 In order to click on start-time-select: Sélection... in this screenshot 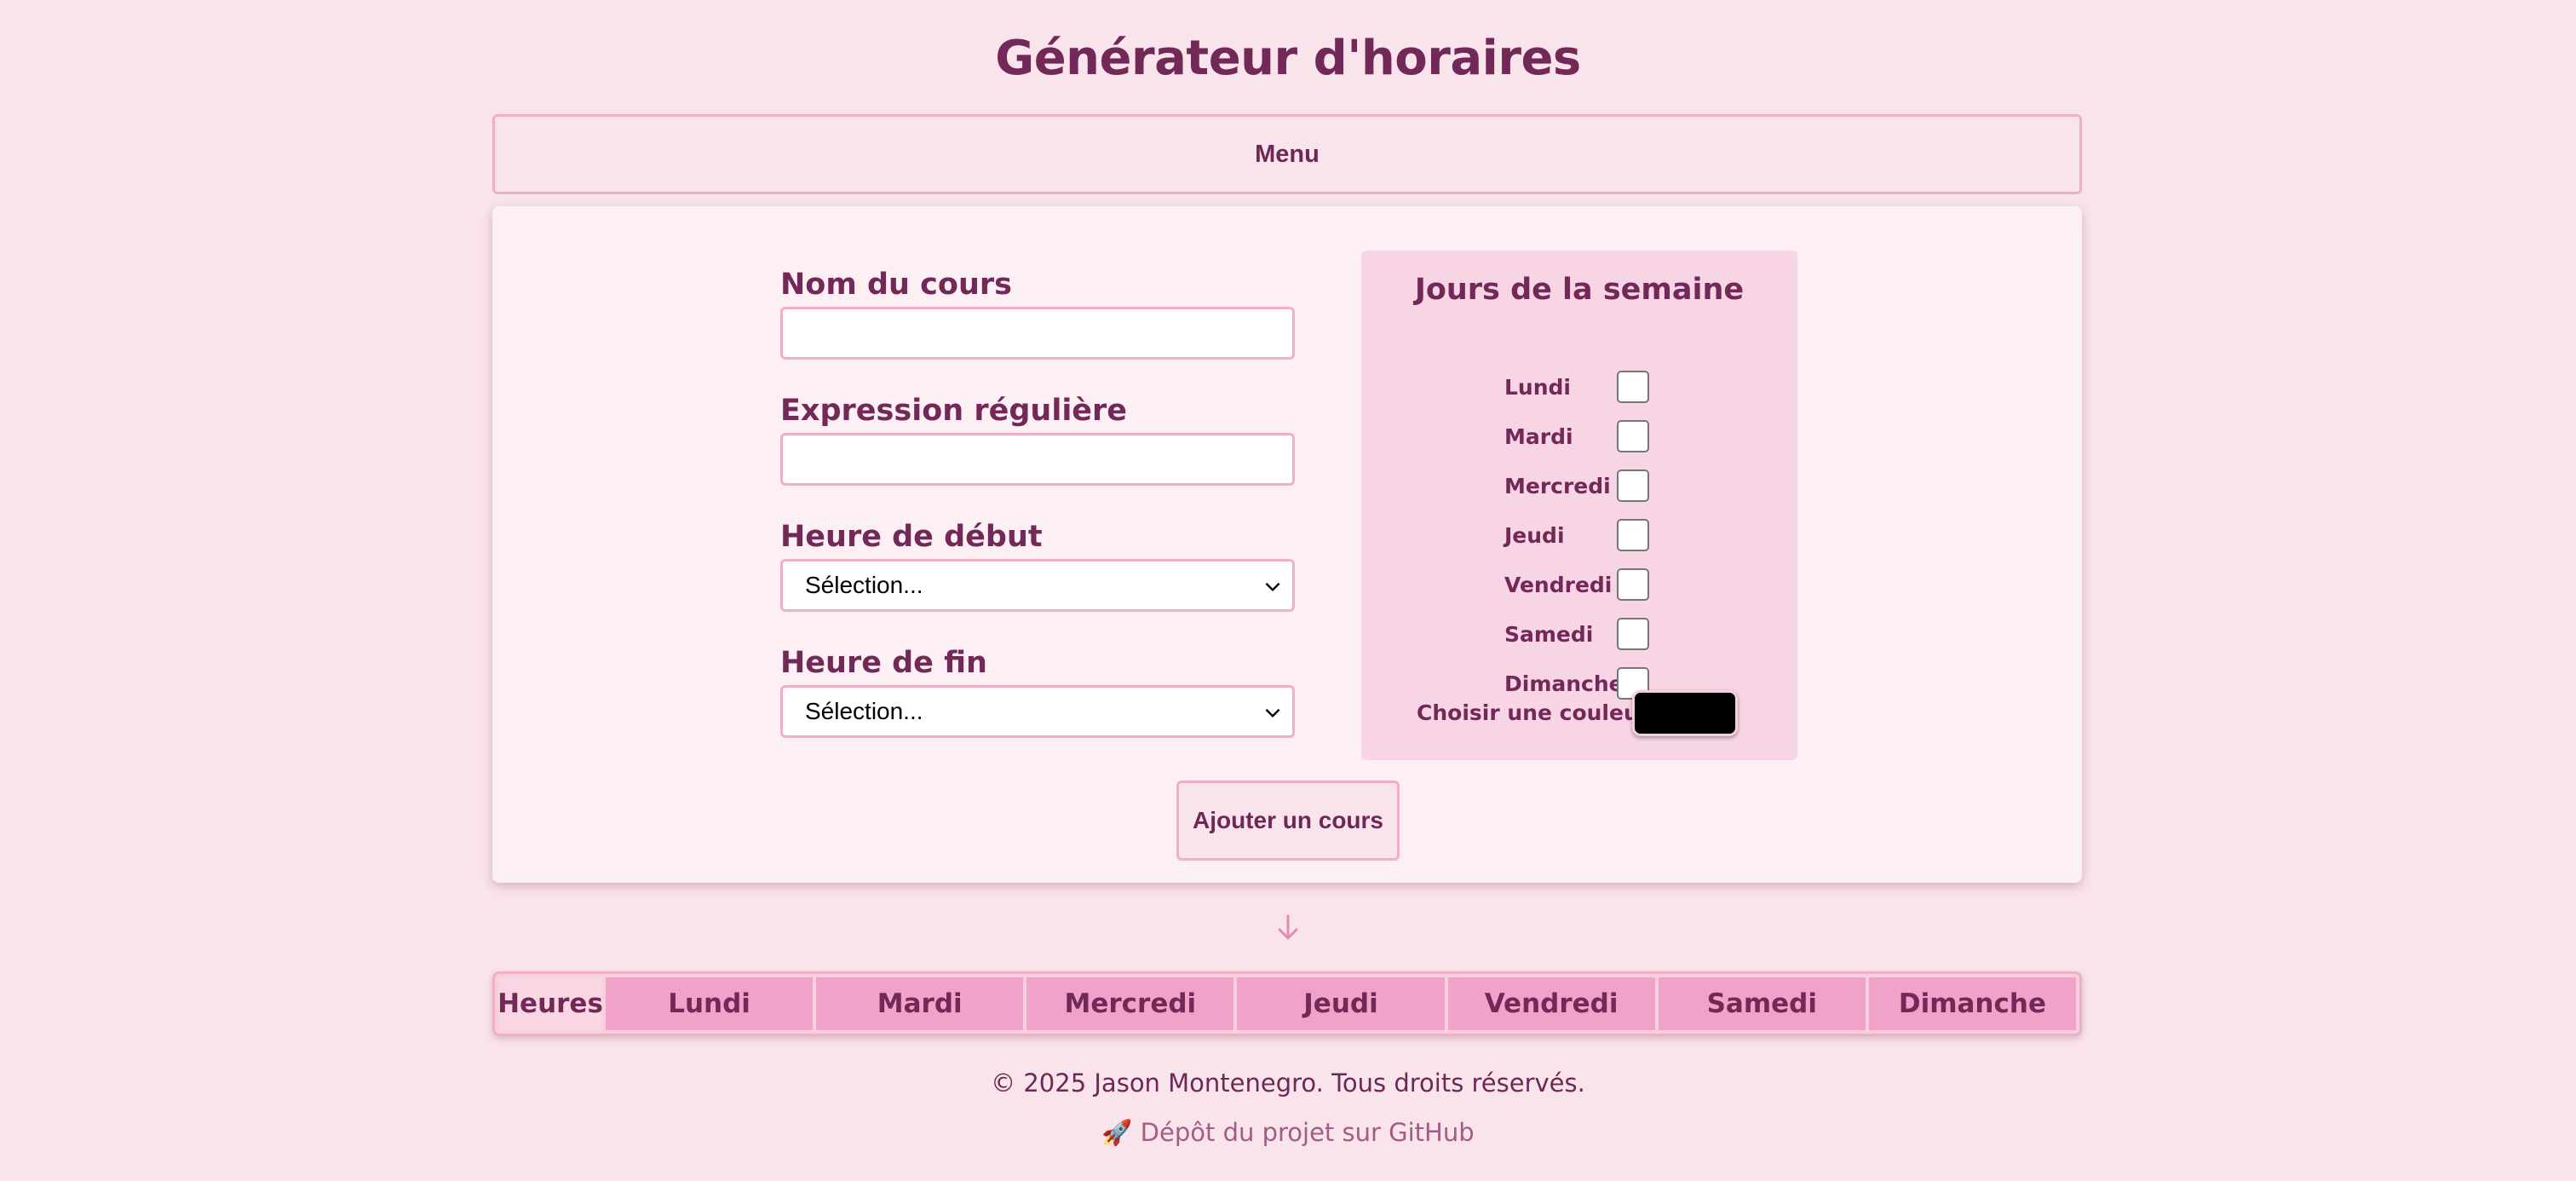, I will do `click(1037, 585)`.